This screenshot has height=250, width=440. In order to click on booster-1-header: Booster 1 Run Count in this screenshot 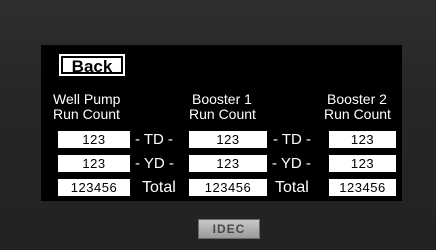, I will do `click(222, 107)`.